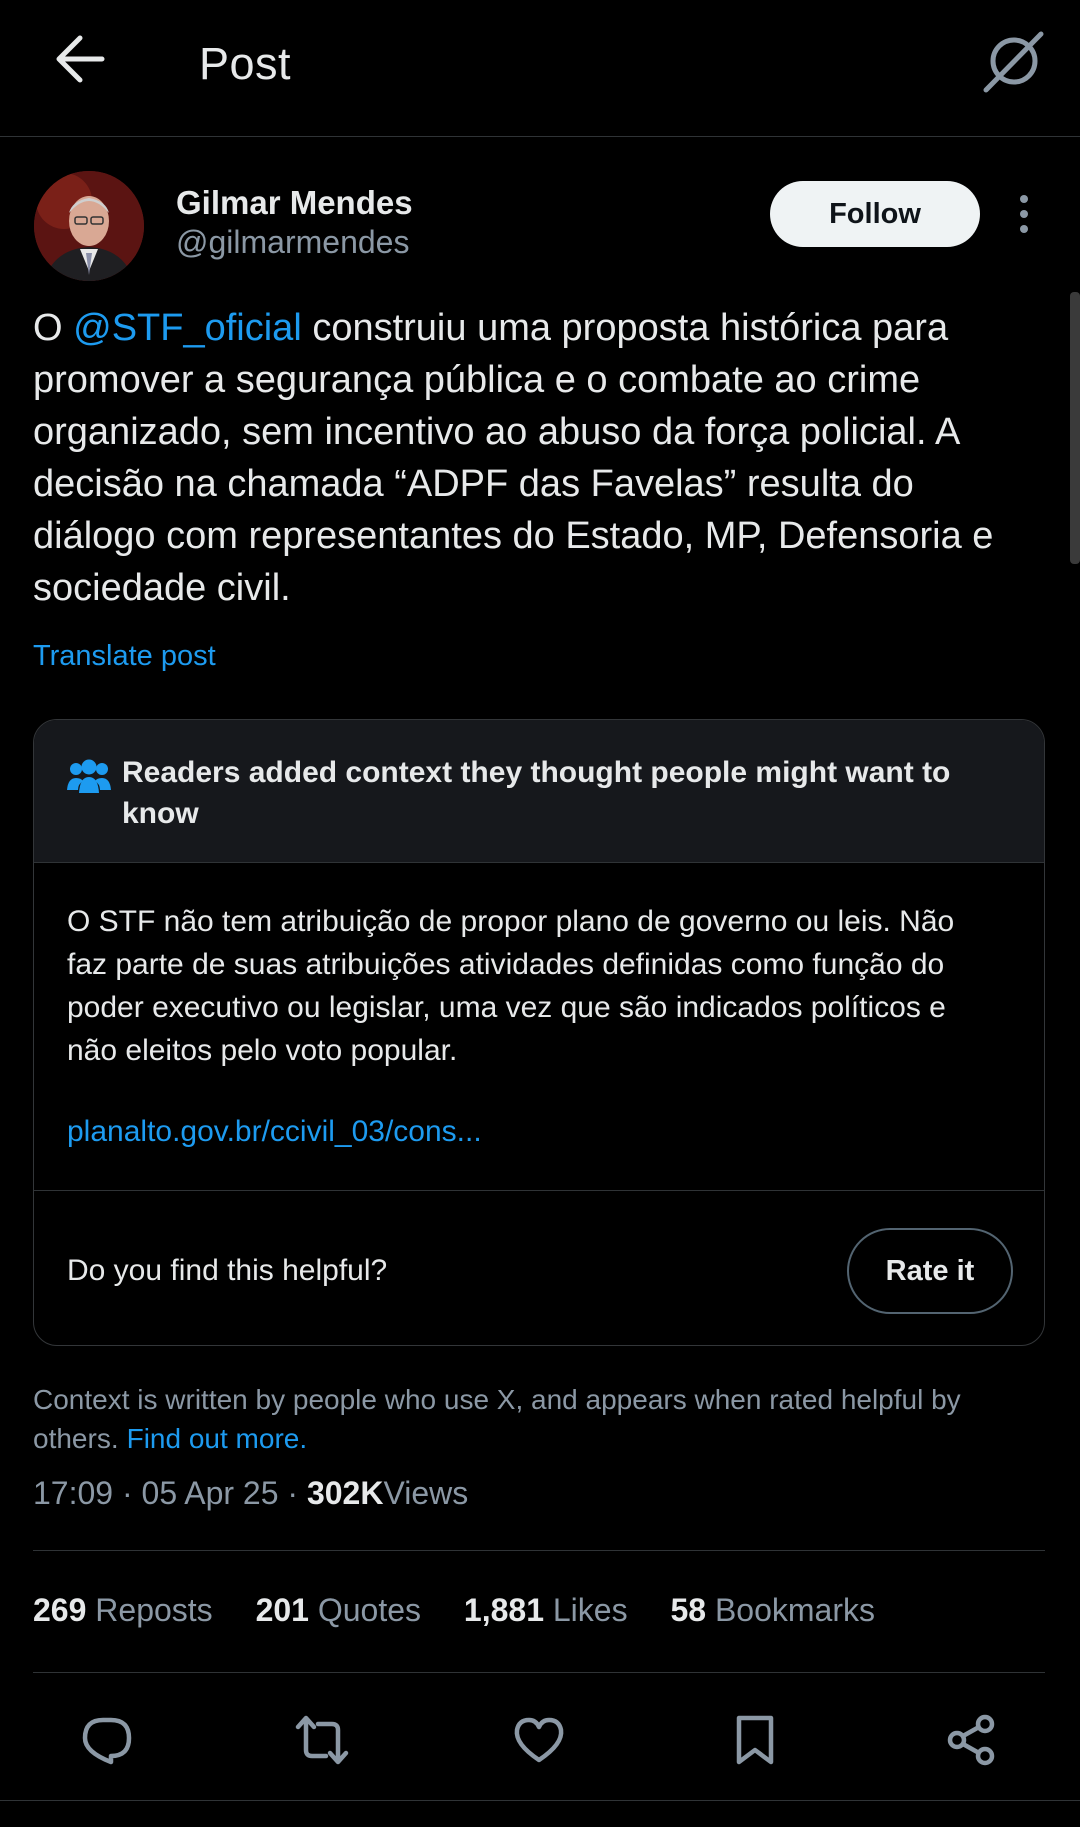  What do you see at coordinates (971, 1740) in the screenshot?
I see `share-icon` at bounding box center [971, 1740].